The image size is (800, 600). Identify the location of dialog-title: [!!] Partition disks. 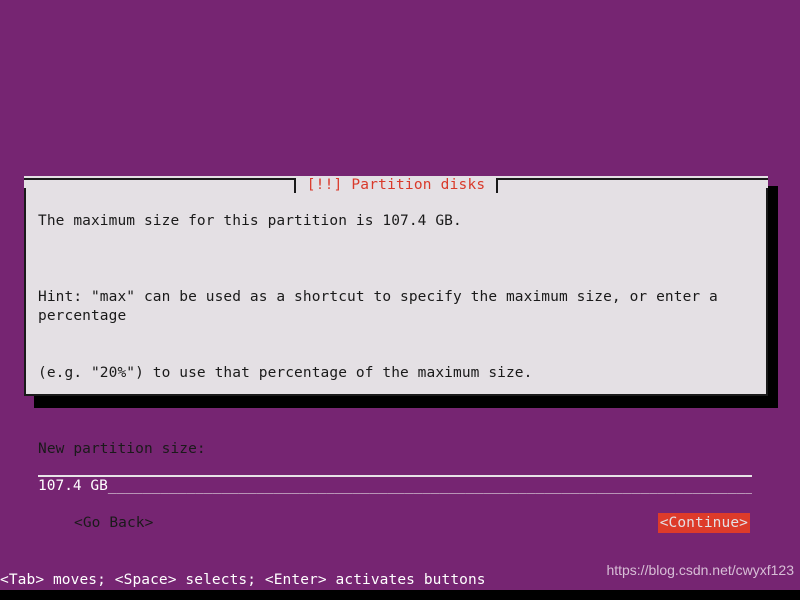
(396, 185).